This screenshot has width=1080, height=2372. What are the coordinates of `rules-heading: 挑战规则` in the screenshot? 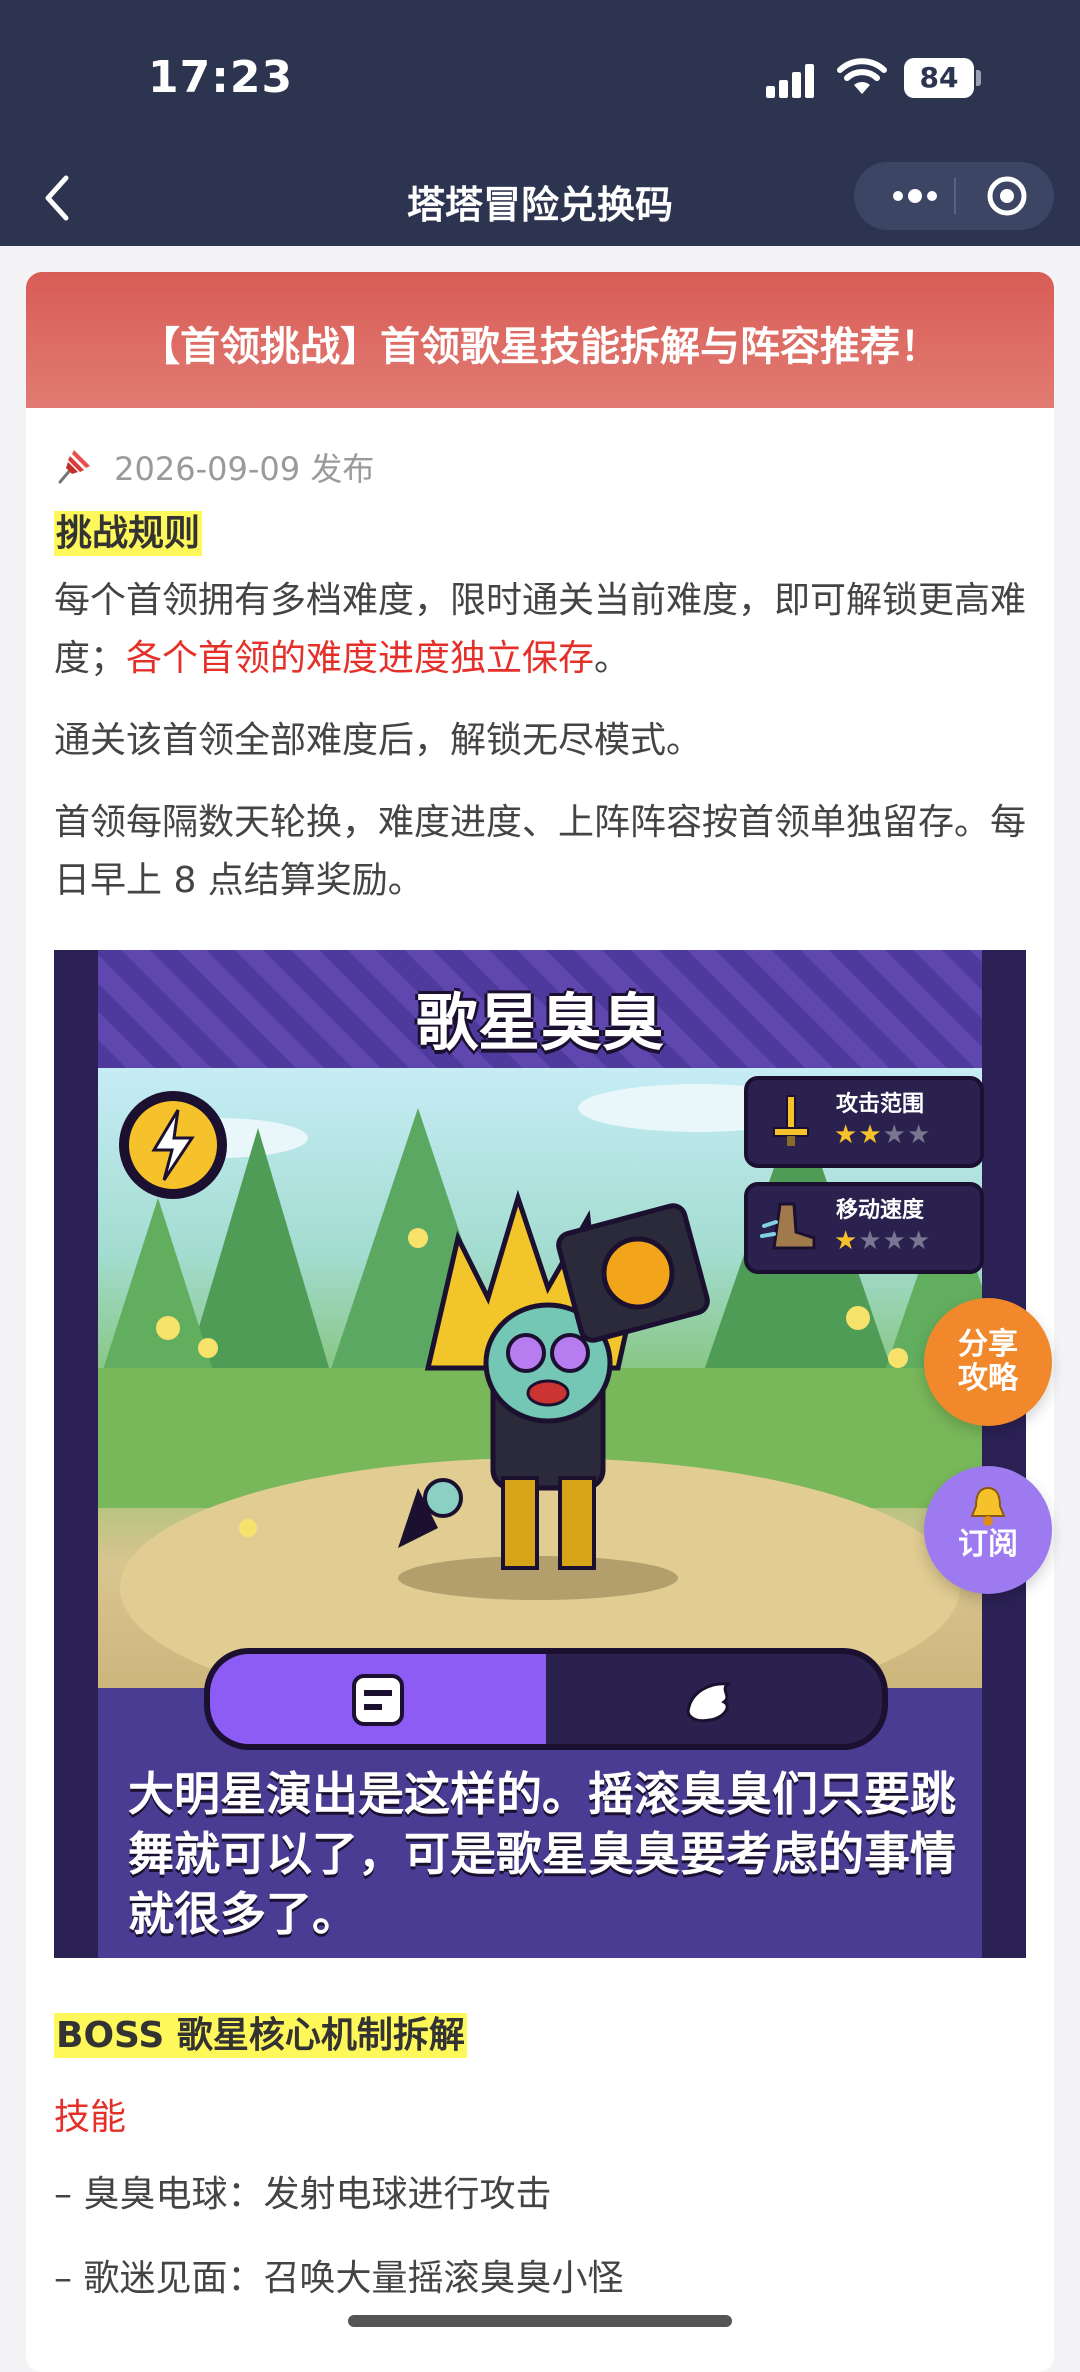 It's located at (128, 533).